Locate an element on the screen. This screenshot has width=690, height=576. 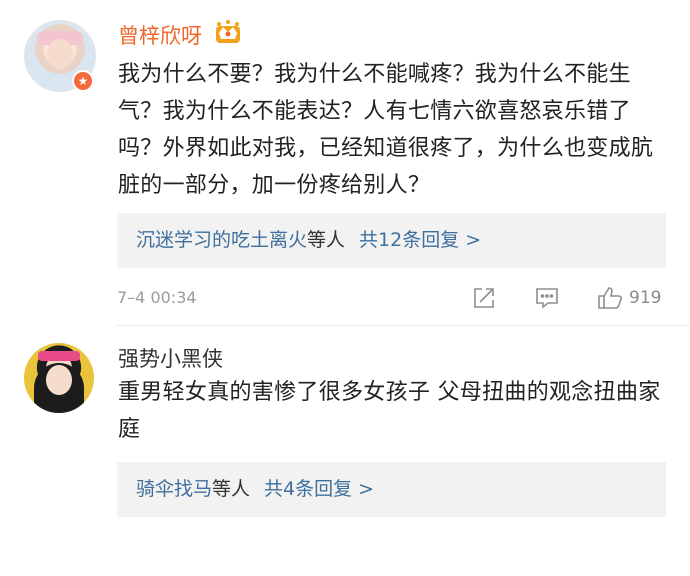
replies-summary: 沉迷学习的吃土离火等人 共12条回复 > is located at coordinates (391, 240).